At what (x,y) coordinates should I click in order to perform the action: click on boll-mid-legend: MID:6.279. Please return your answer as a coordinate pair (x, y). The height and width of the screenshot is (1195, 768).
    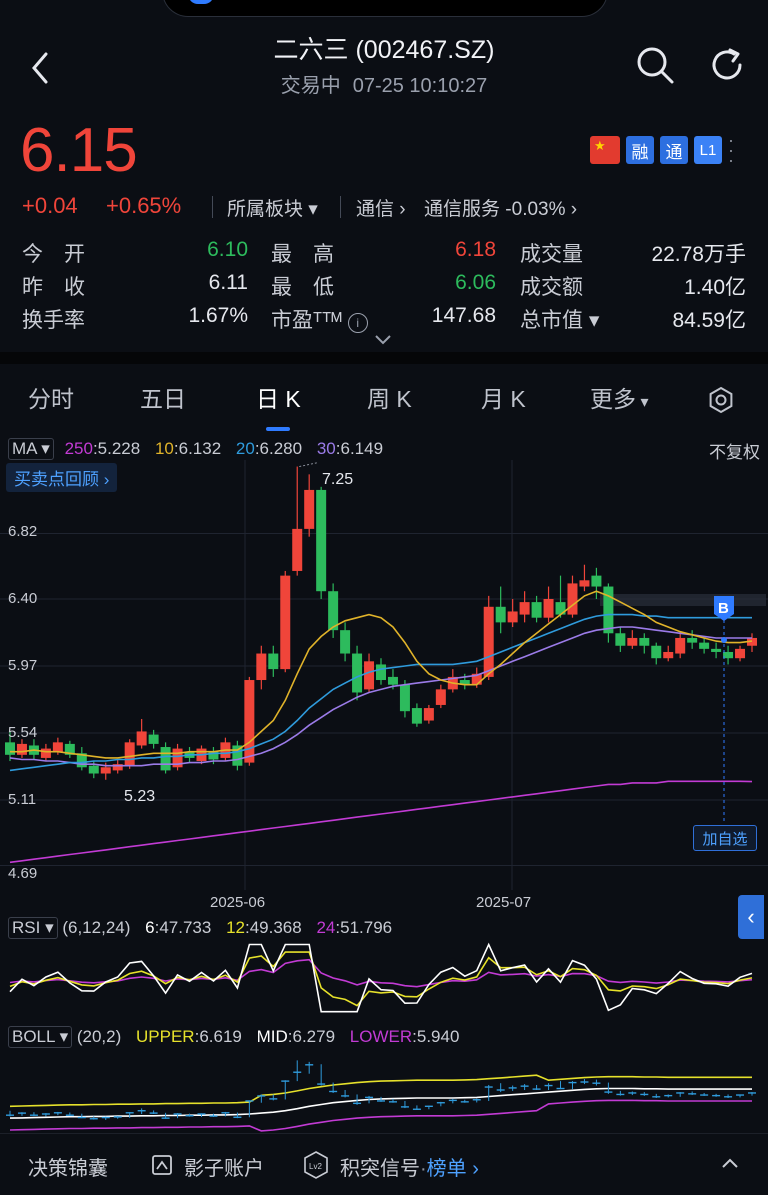
    Looking at the image, I should click on (296, 1036).